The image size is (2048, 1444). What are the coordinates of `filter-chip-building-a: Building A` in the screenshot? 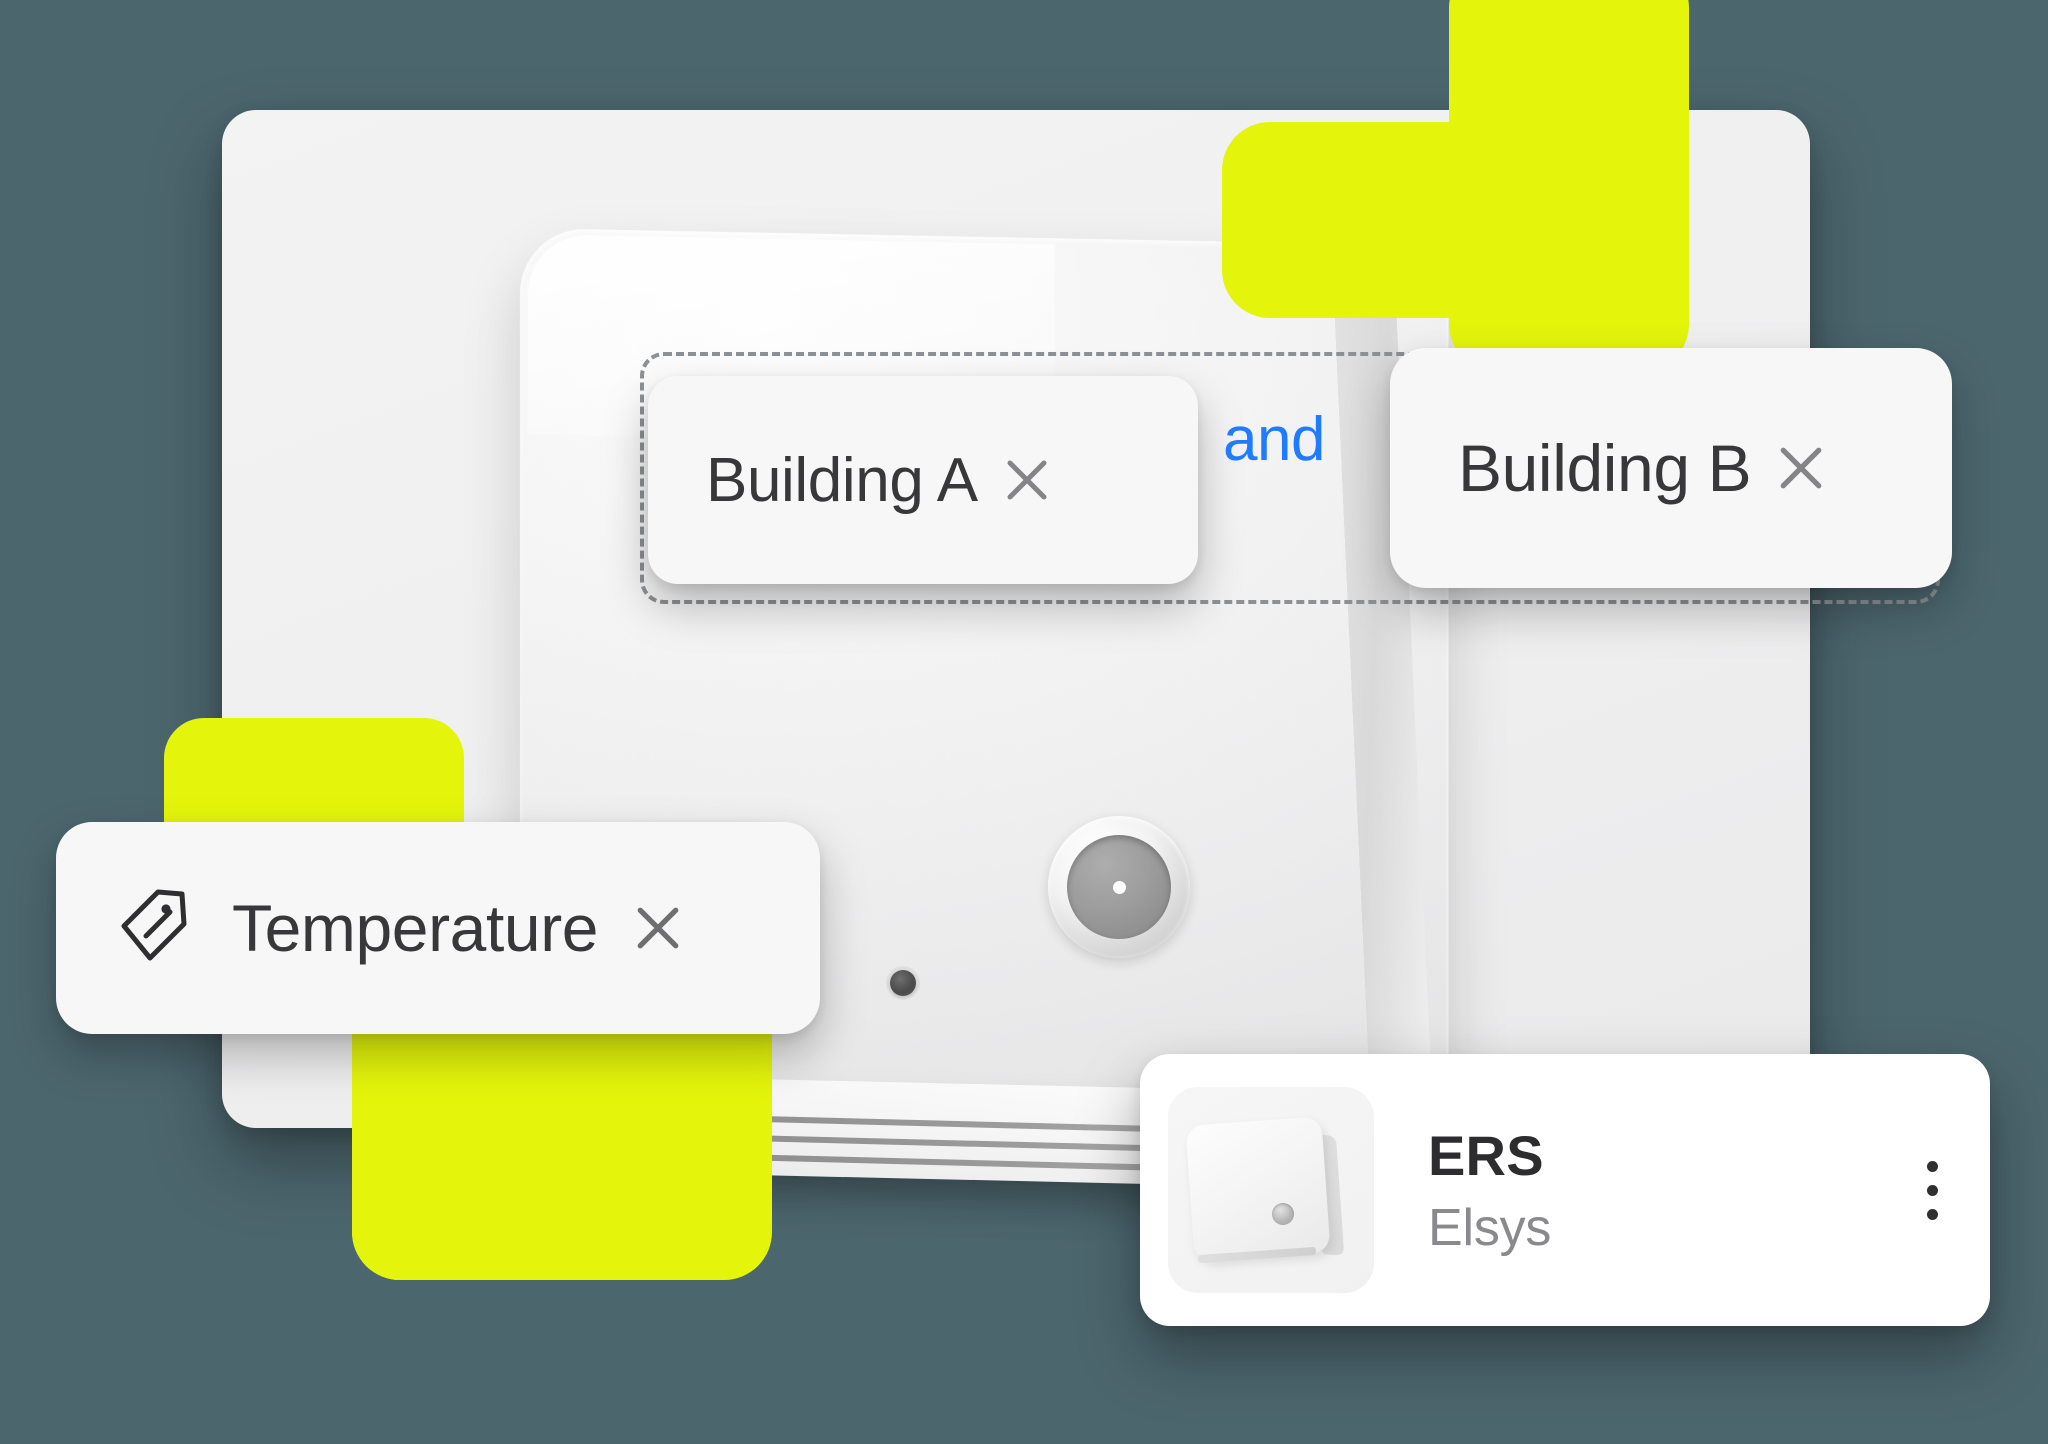 It's located at (923, 480).